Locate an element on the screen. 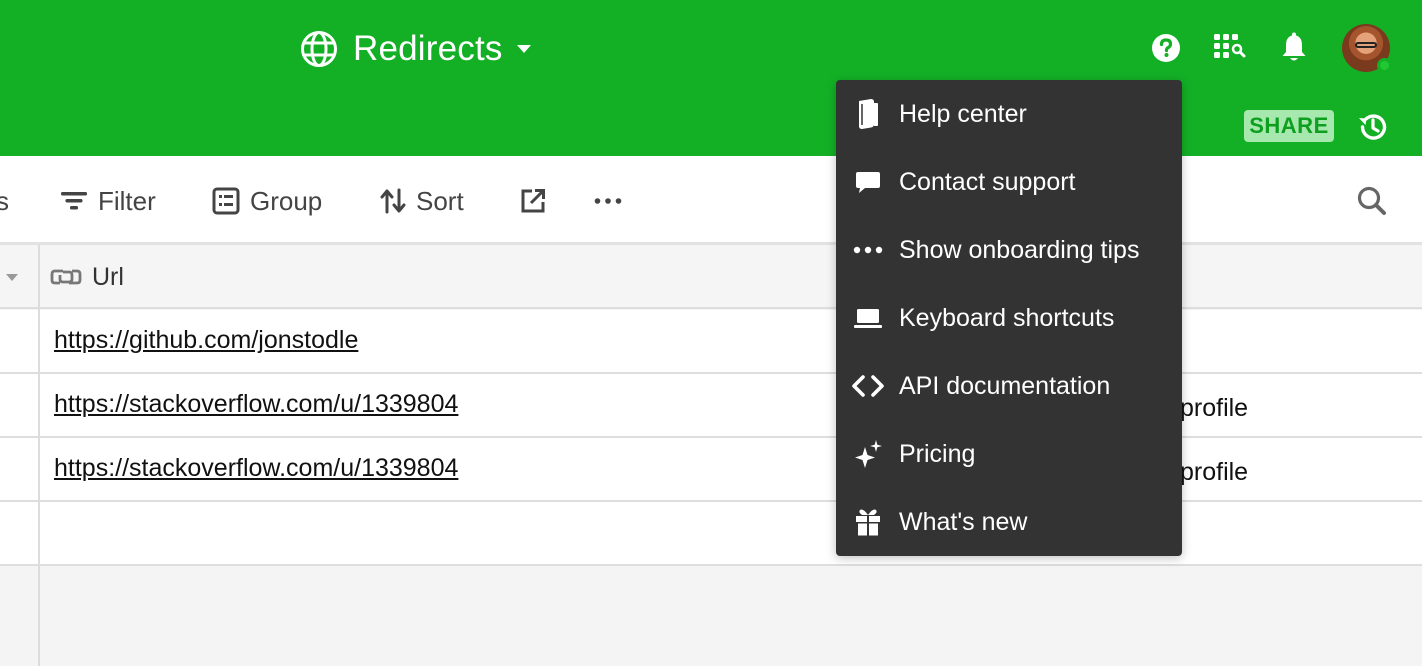 This screenshot has height=666, width=1422. menu-item-label: Show onboarding tips is located at coordinates (1019, 249).